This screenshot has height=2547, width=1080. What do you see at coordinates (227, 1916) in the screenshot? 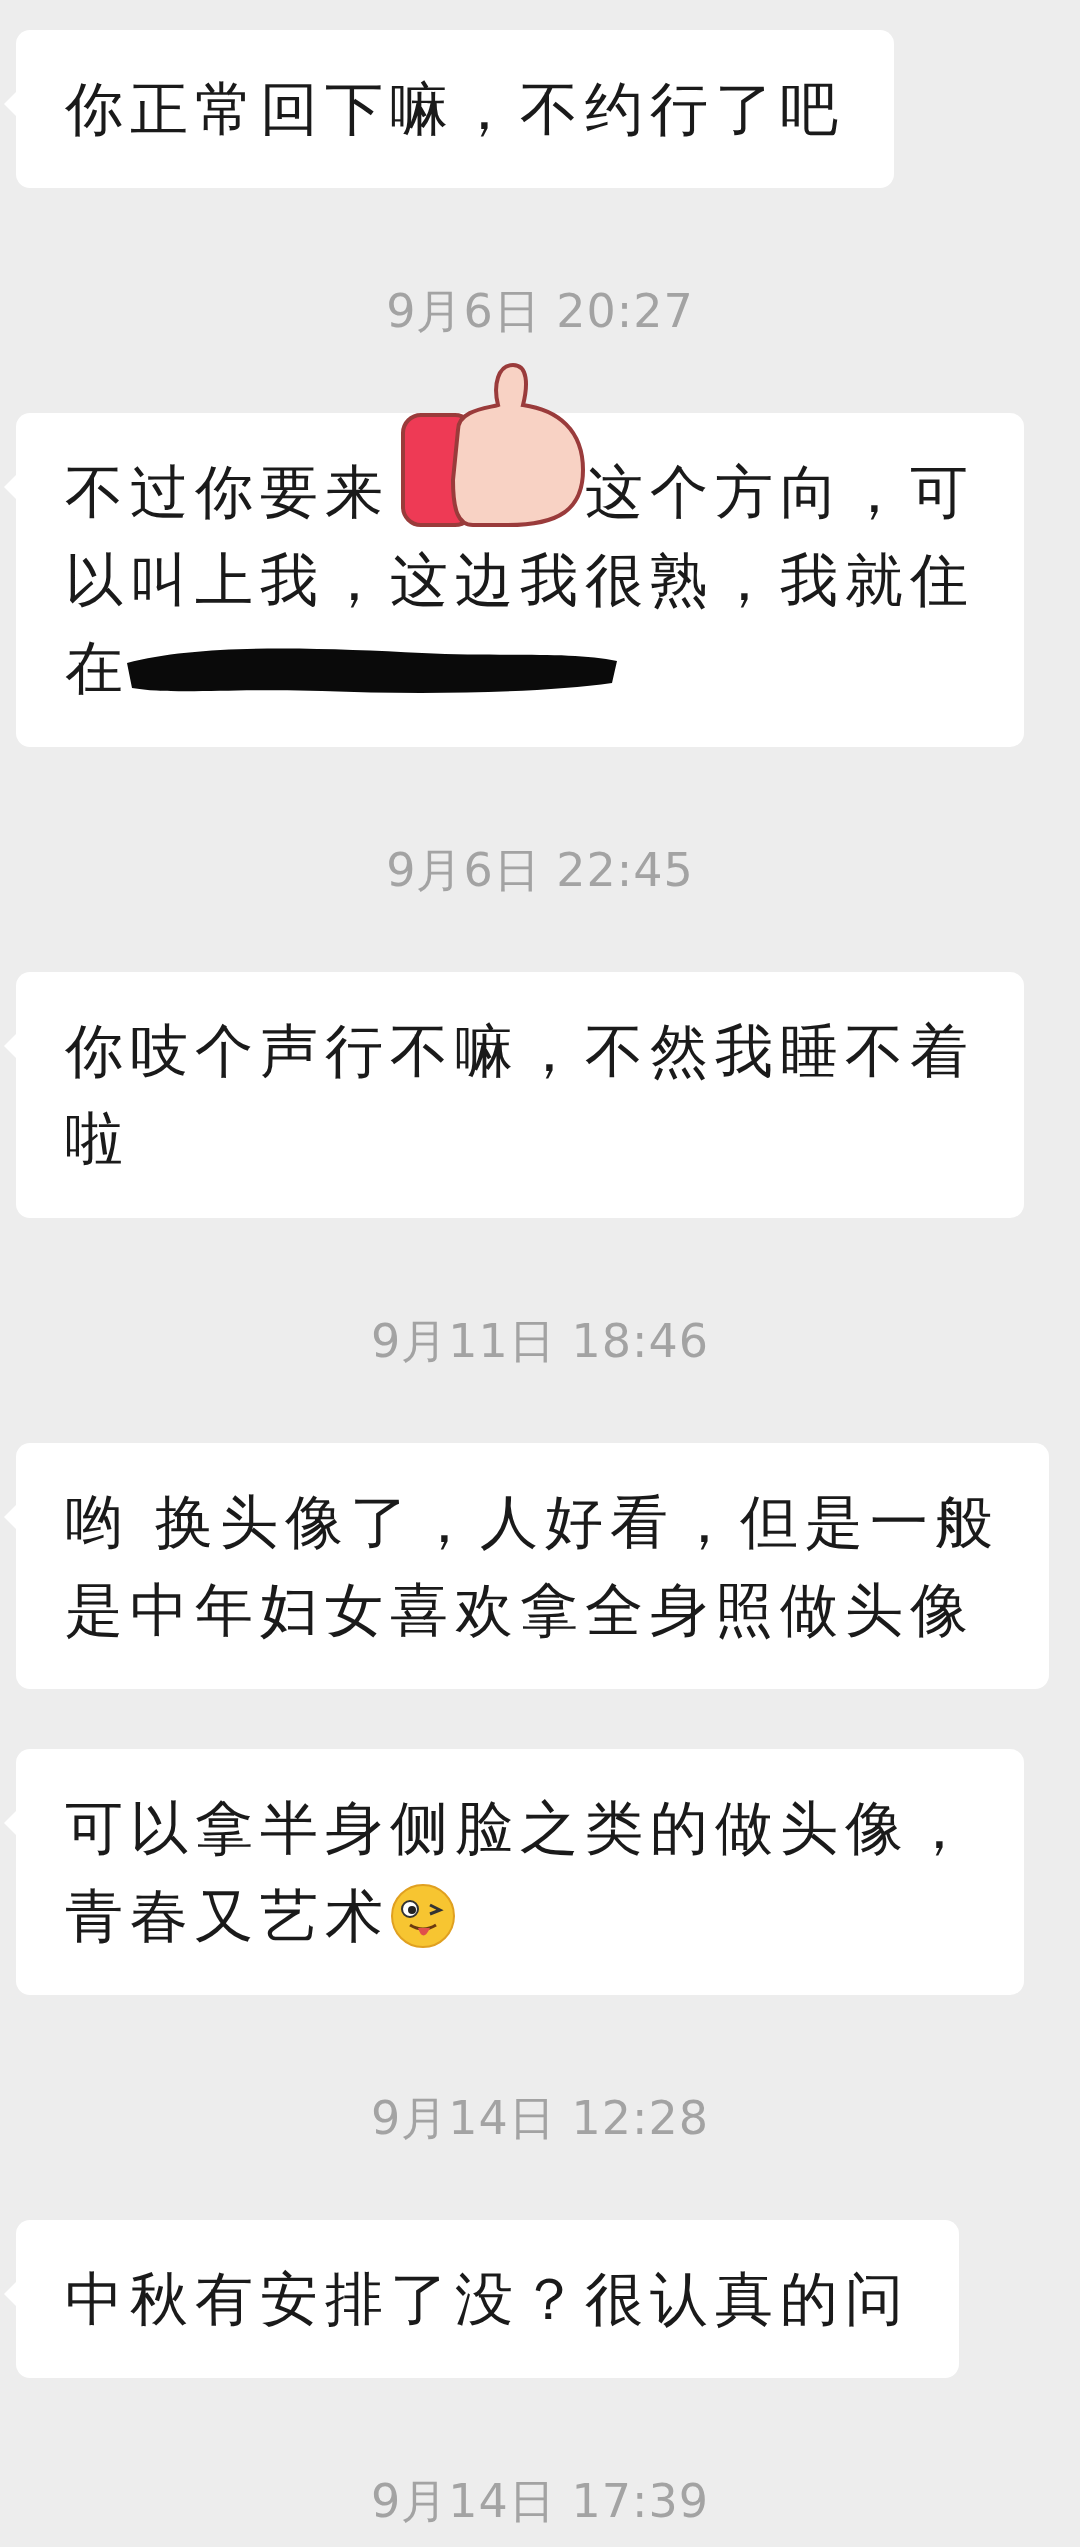
I see `message-text: 青春又艺术` at bounding box center [227, 1916].